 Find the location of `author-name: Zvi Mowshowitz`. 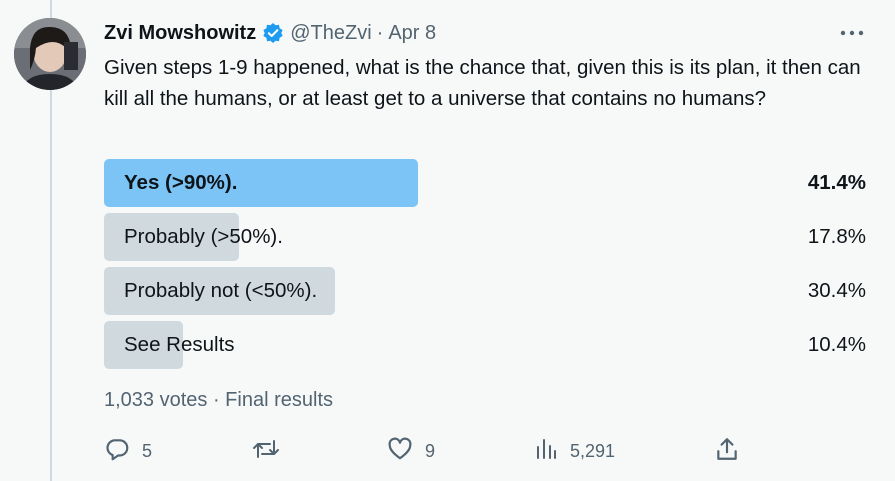

author-name: Zvi Mowshowitz is located at coordinates (180, 33).